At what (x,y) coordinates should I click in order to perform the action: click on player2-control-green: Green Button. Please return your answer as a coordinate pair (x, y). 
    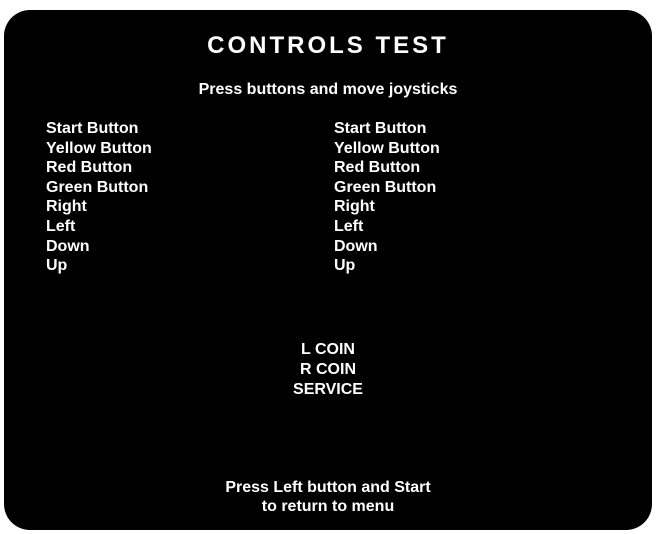
    Looking at the image, I should click on (385, 187).